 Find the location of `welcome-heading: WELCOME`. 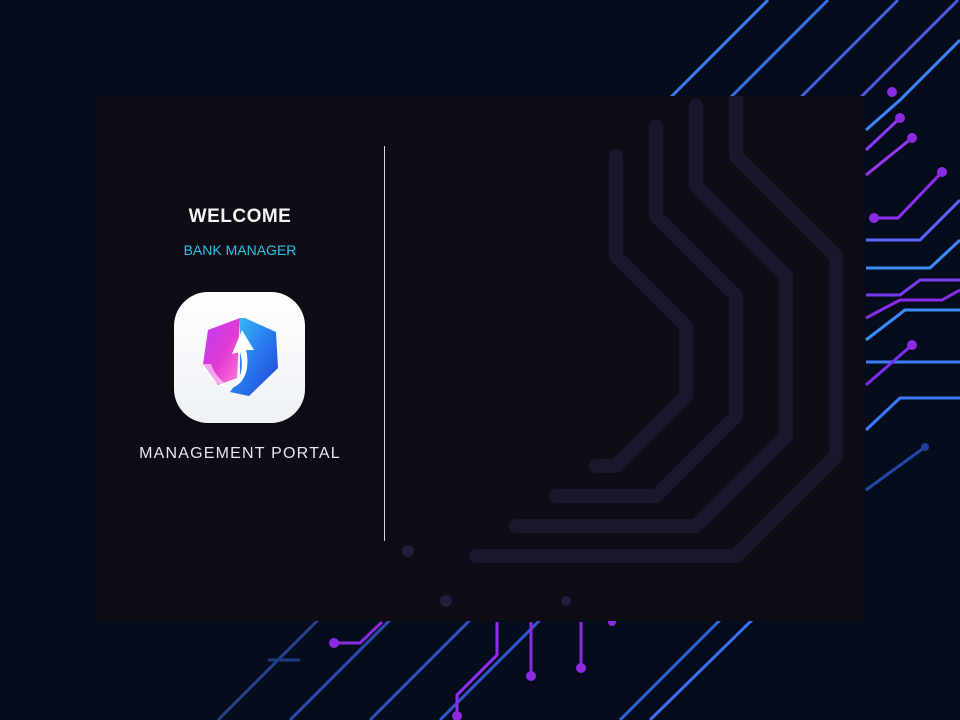

welcome-heading: WELCOME is located at coordinates (240, 216).